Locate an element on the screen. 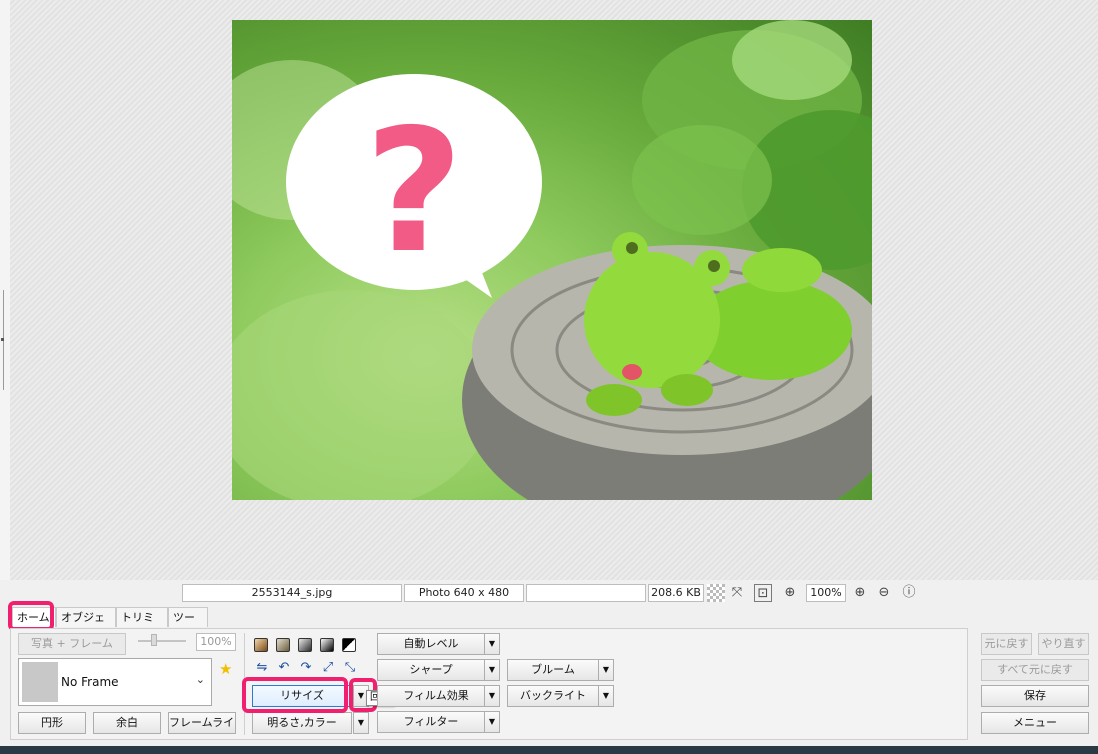  zoom-in-icon: ⊕ is located at coordinates (860, 593).